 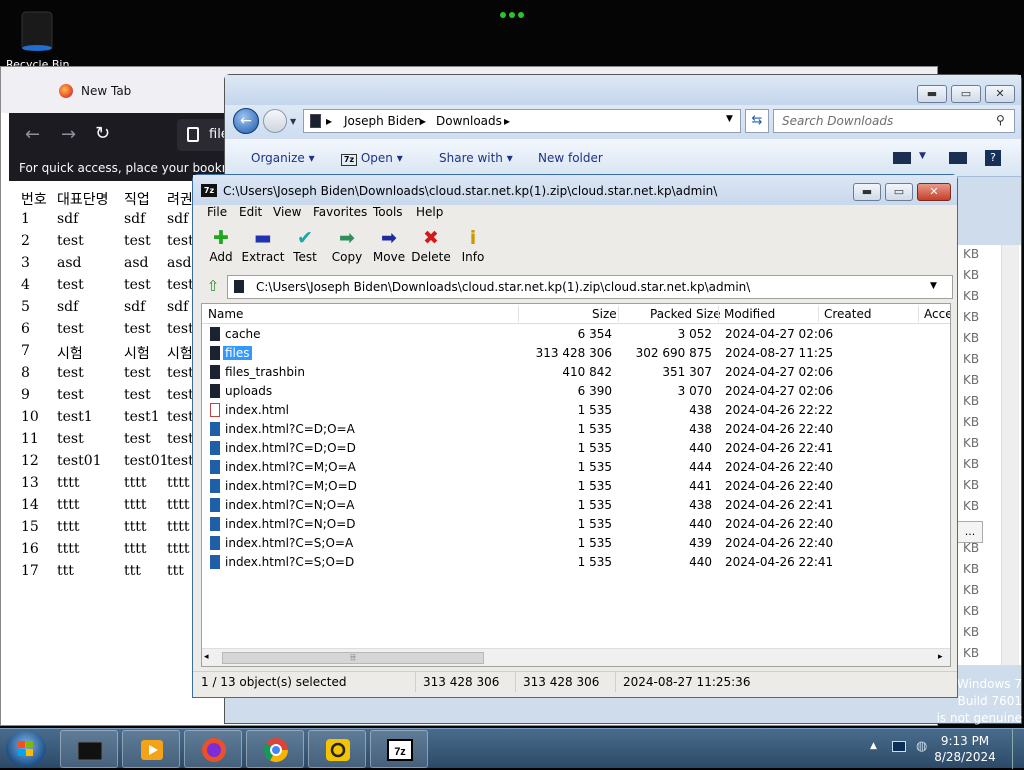 I want to click on add-button: ✚ Add, so click(x=221, y=249).